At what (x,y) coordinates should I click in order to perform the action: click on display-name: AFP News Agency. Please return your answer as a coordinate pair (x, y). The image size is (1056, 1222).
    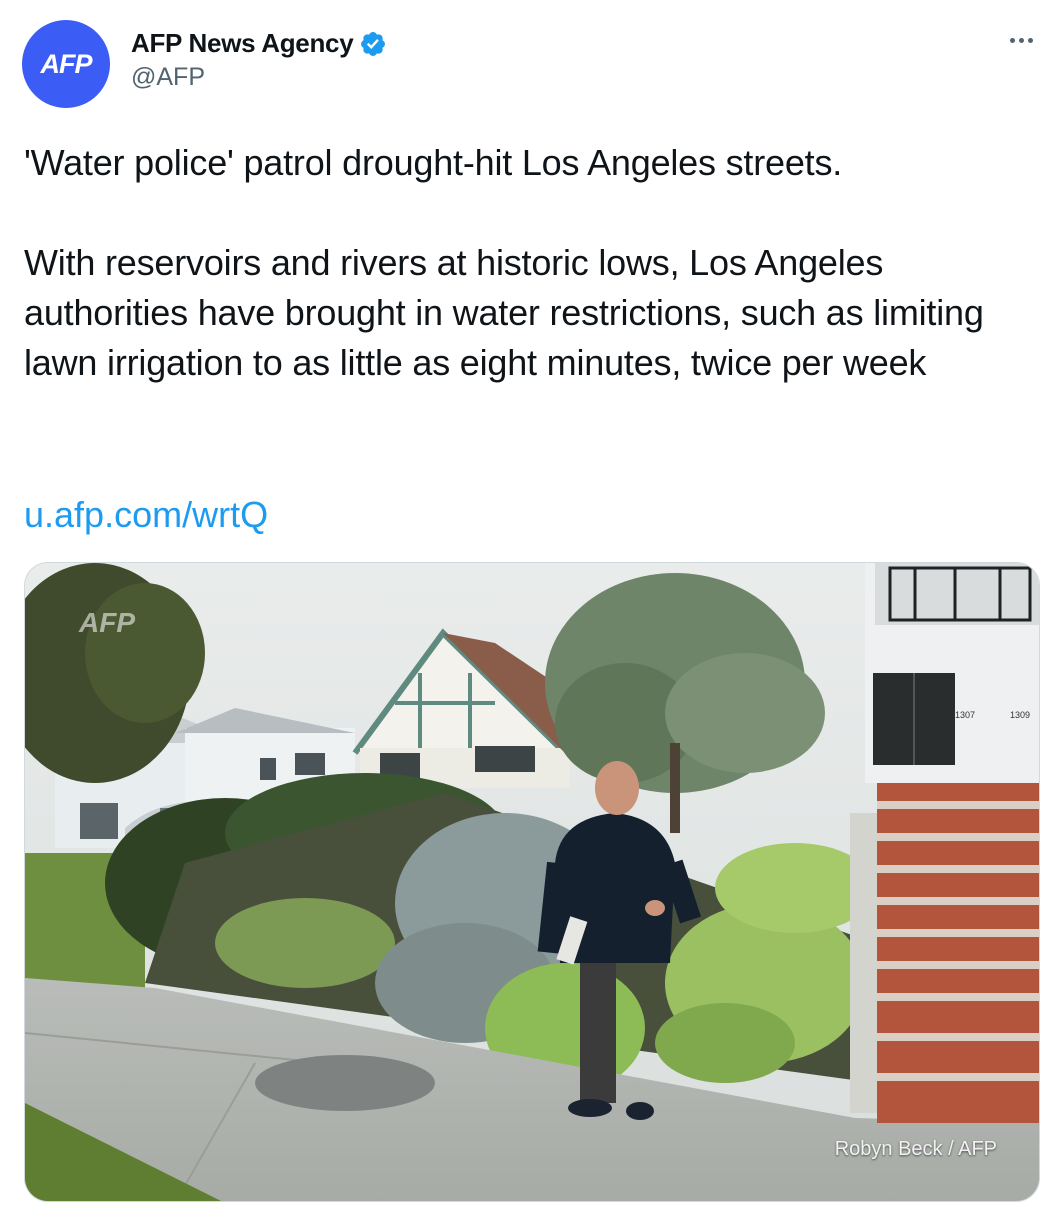
    Looking at the image, I should click on (242, 43).